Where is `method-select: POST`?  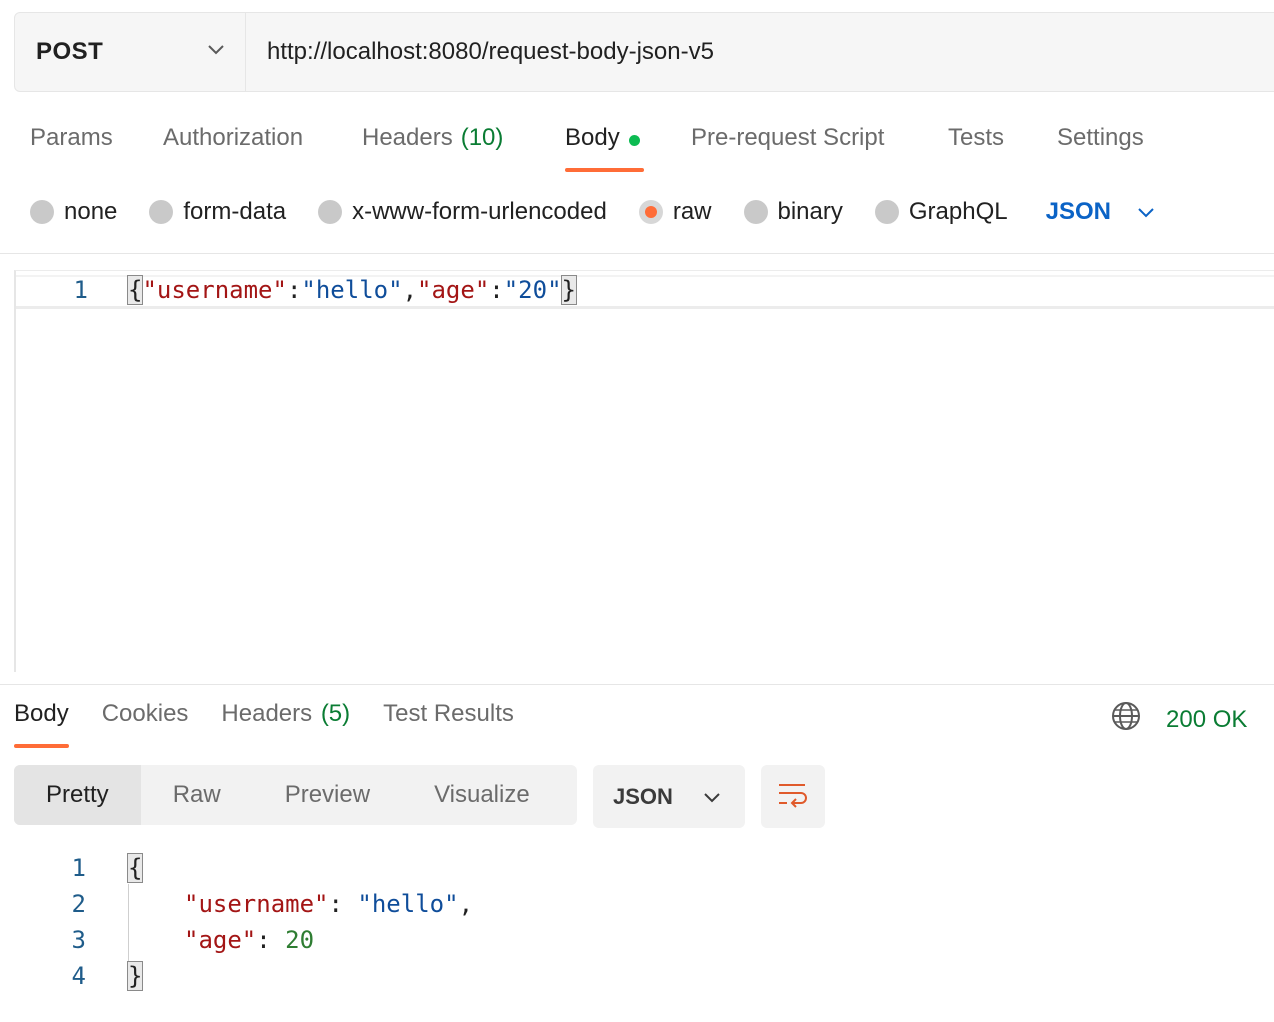
method-select: POST is located at coordinates (130, 52).